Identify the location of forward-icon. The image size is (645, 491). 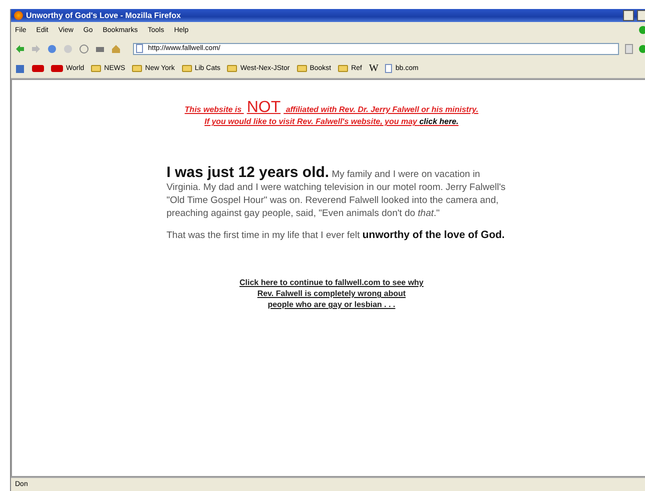
(36, 49).